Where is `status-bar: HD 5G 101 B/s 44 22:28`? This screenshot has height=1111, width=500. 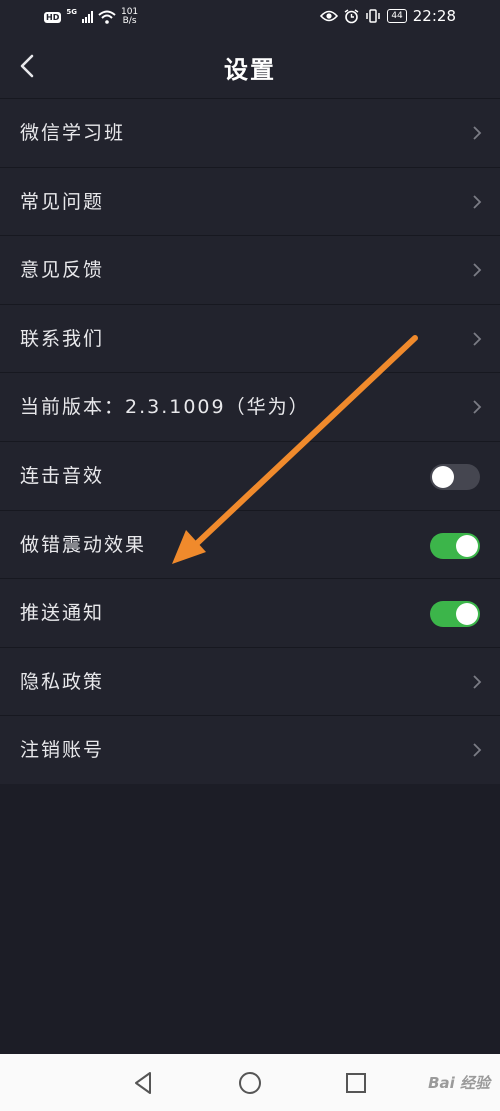
status-bar: HD 5G 101 B/s 44 22:28 is located at coordinates (250, 17).